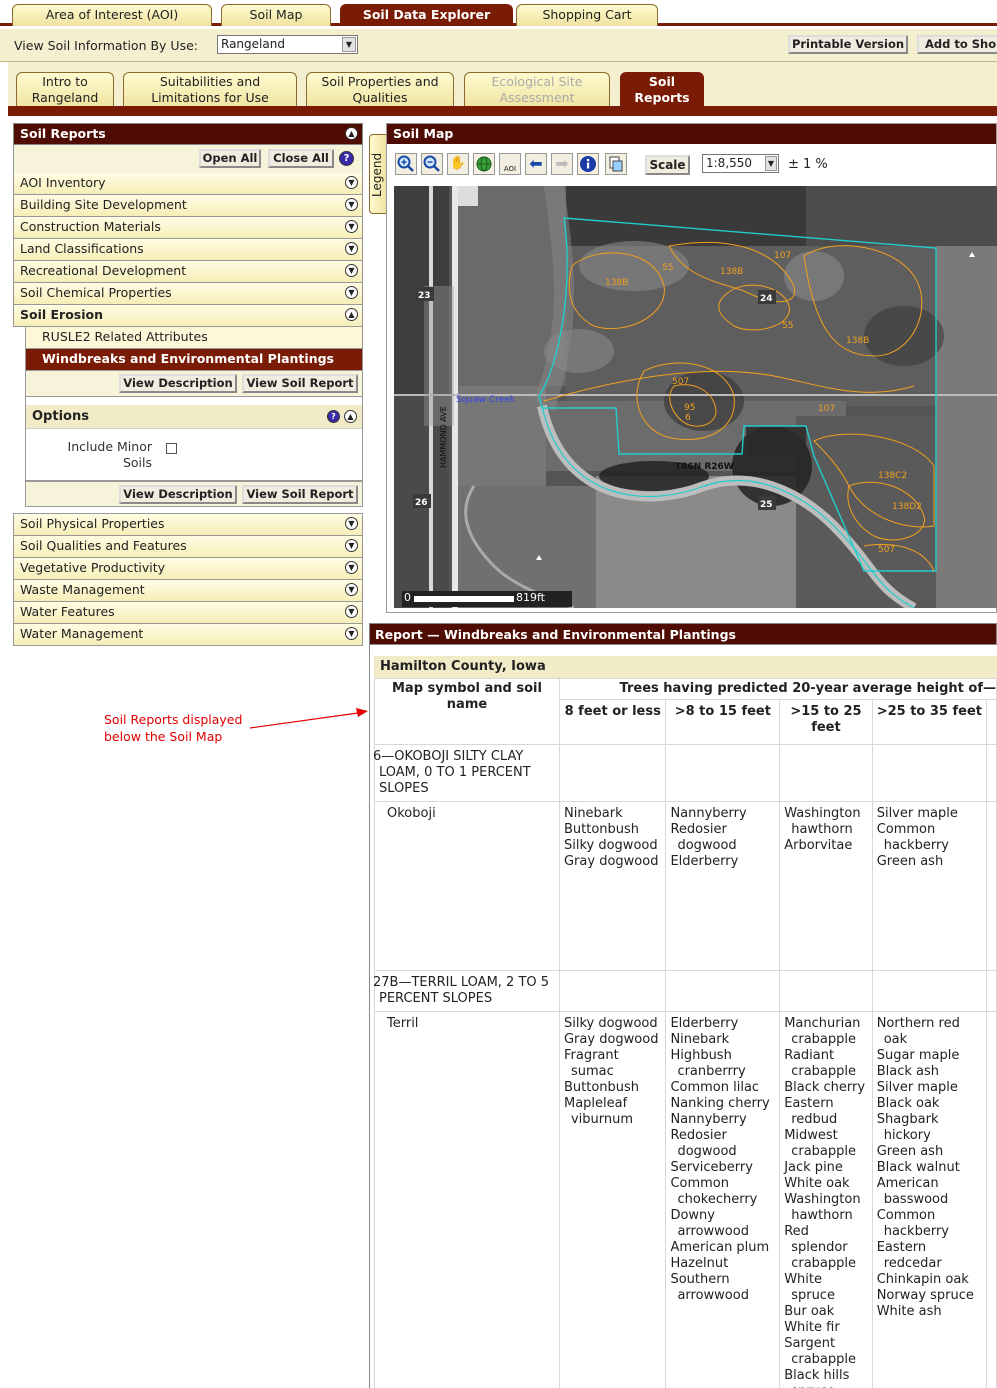  Describe the element at coordinates (188, 294) in the screenshot. I see `category-soil-chemical-properties: Soil Chemical Properties ▼` at that location.